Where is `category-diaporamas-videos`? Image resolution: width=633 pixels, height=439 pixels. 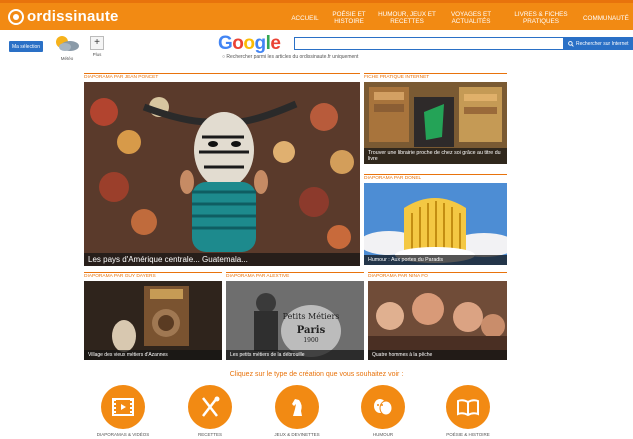 category-diaporamas-videos is located at coordinates (123, 407).